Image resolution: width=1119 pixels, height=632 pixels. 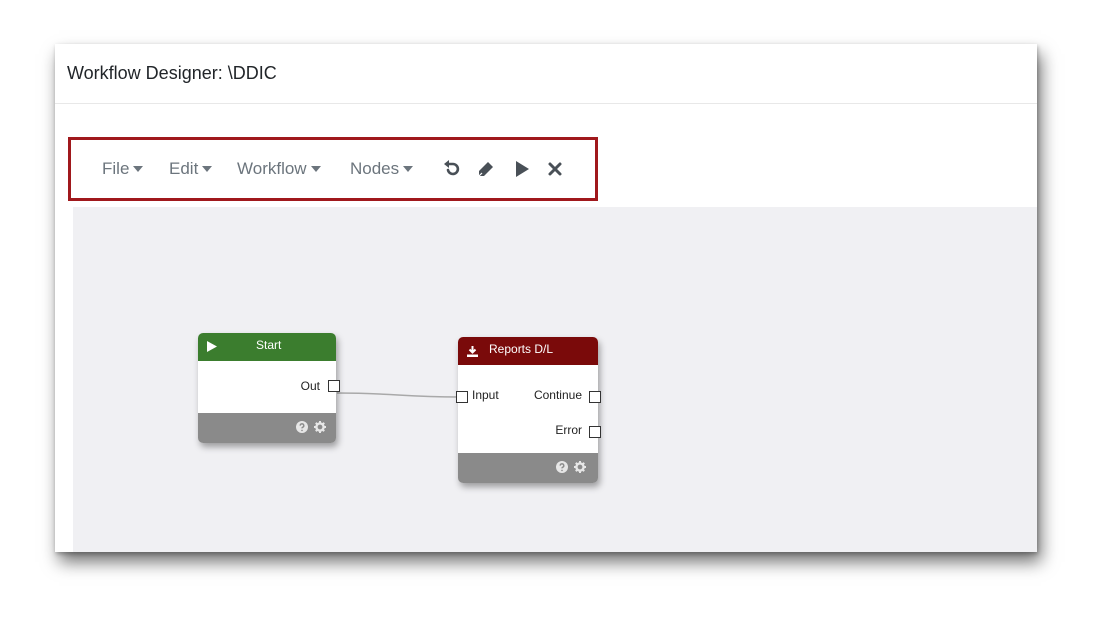 I want to click on node-reports-dl: Reports D/L Input Continue Error, so click(x=528, y=410).